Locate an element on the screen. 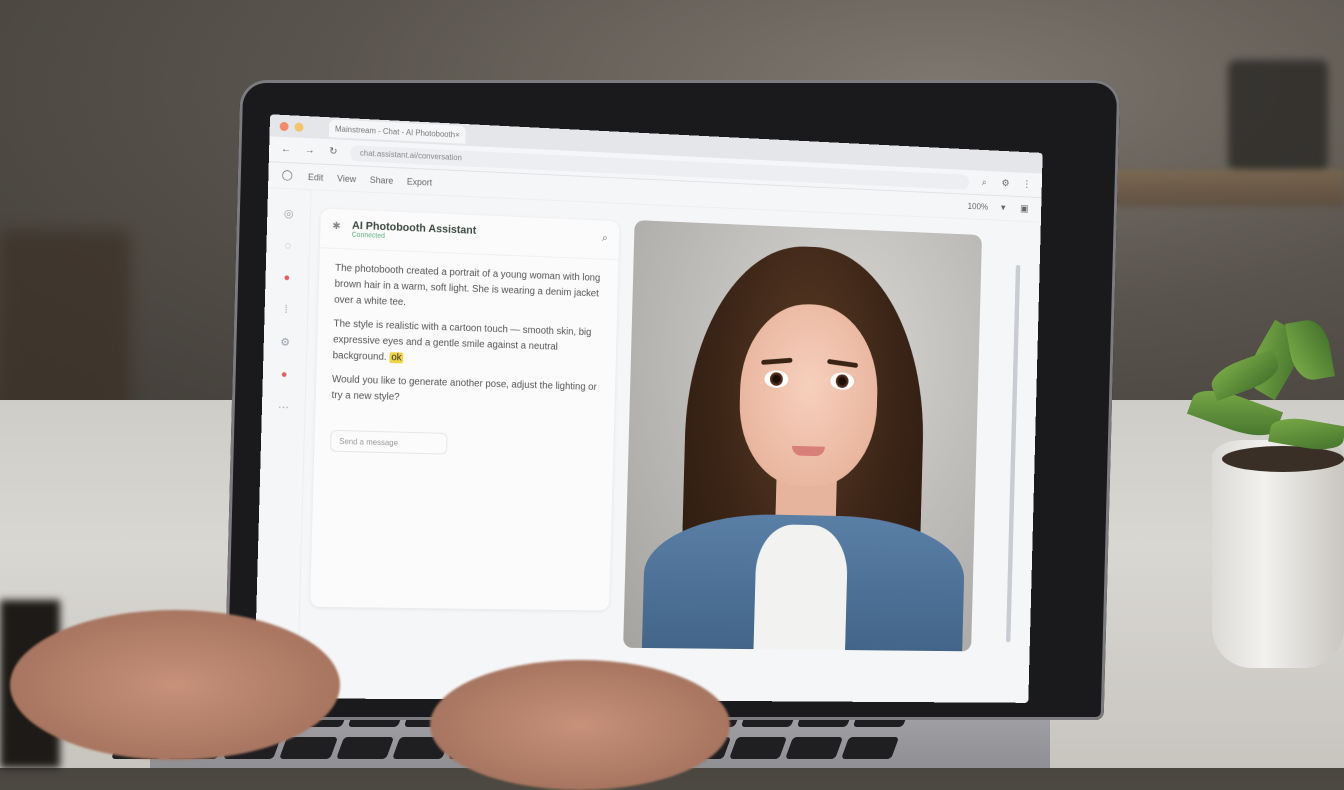  background-pot is located at coordinates (1278, 115).